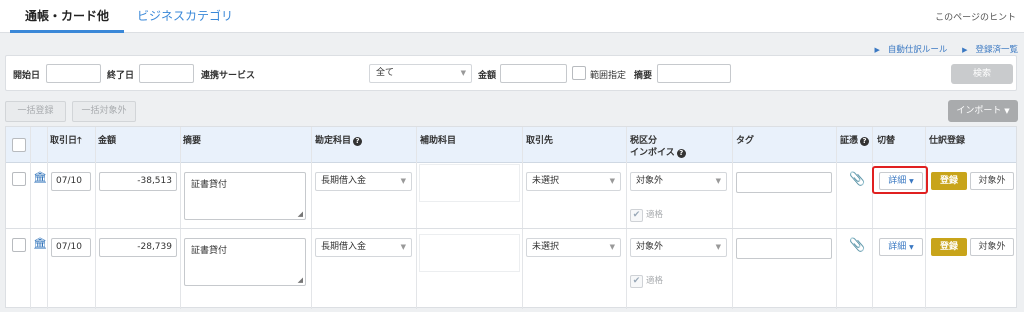  Describe the element at coordinates (579, 73) in the screenshot. I see `range-checkbox` at that location.